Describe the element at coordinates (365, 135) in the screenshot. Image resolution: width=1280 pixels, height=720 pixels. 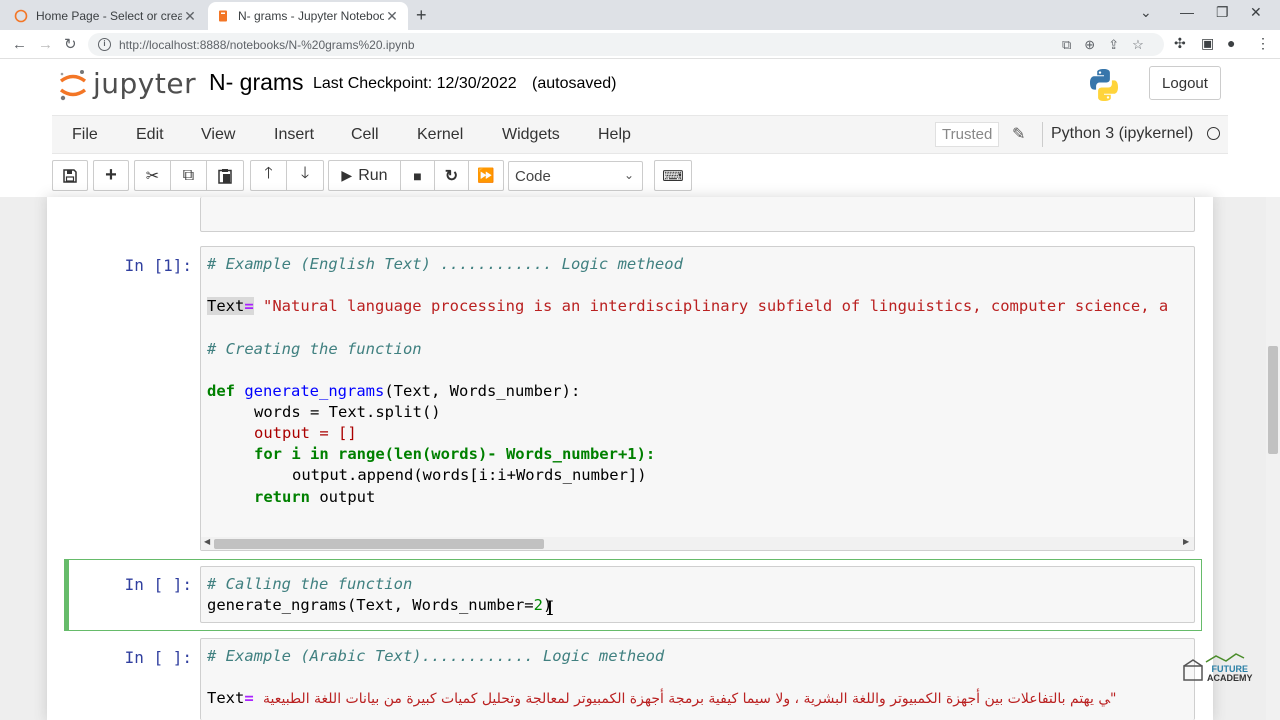
I see `menu-cell: Cell` at that location.